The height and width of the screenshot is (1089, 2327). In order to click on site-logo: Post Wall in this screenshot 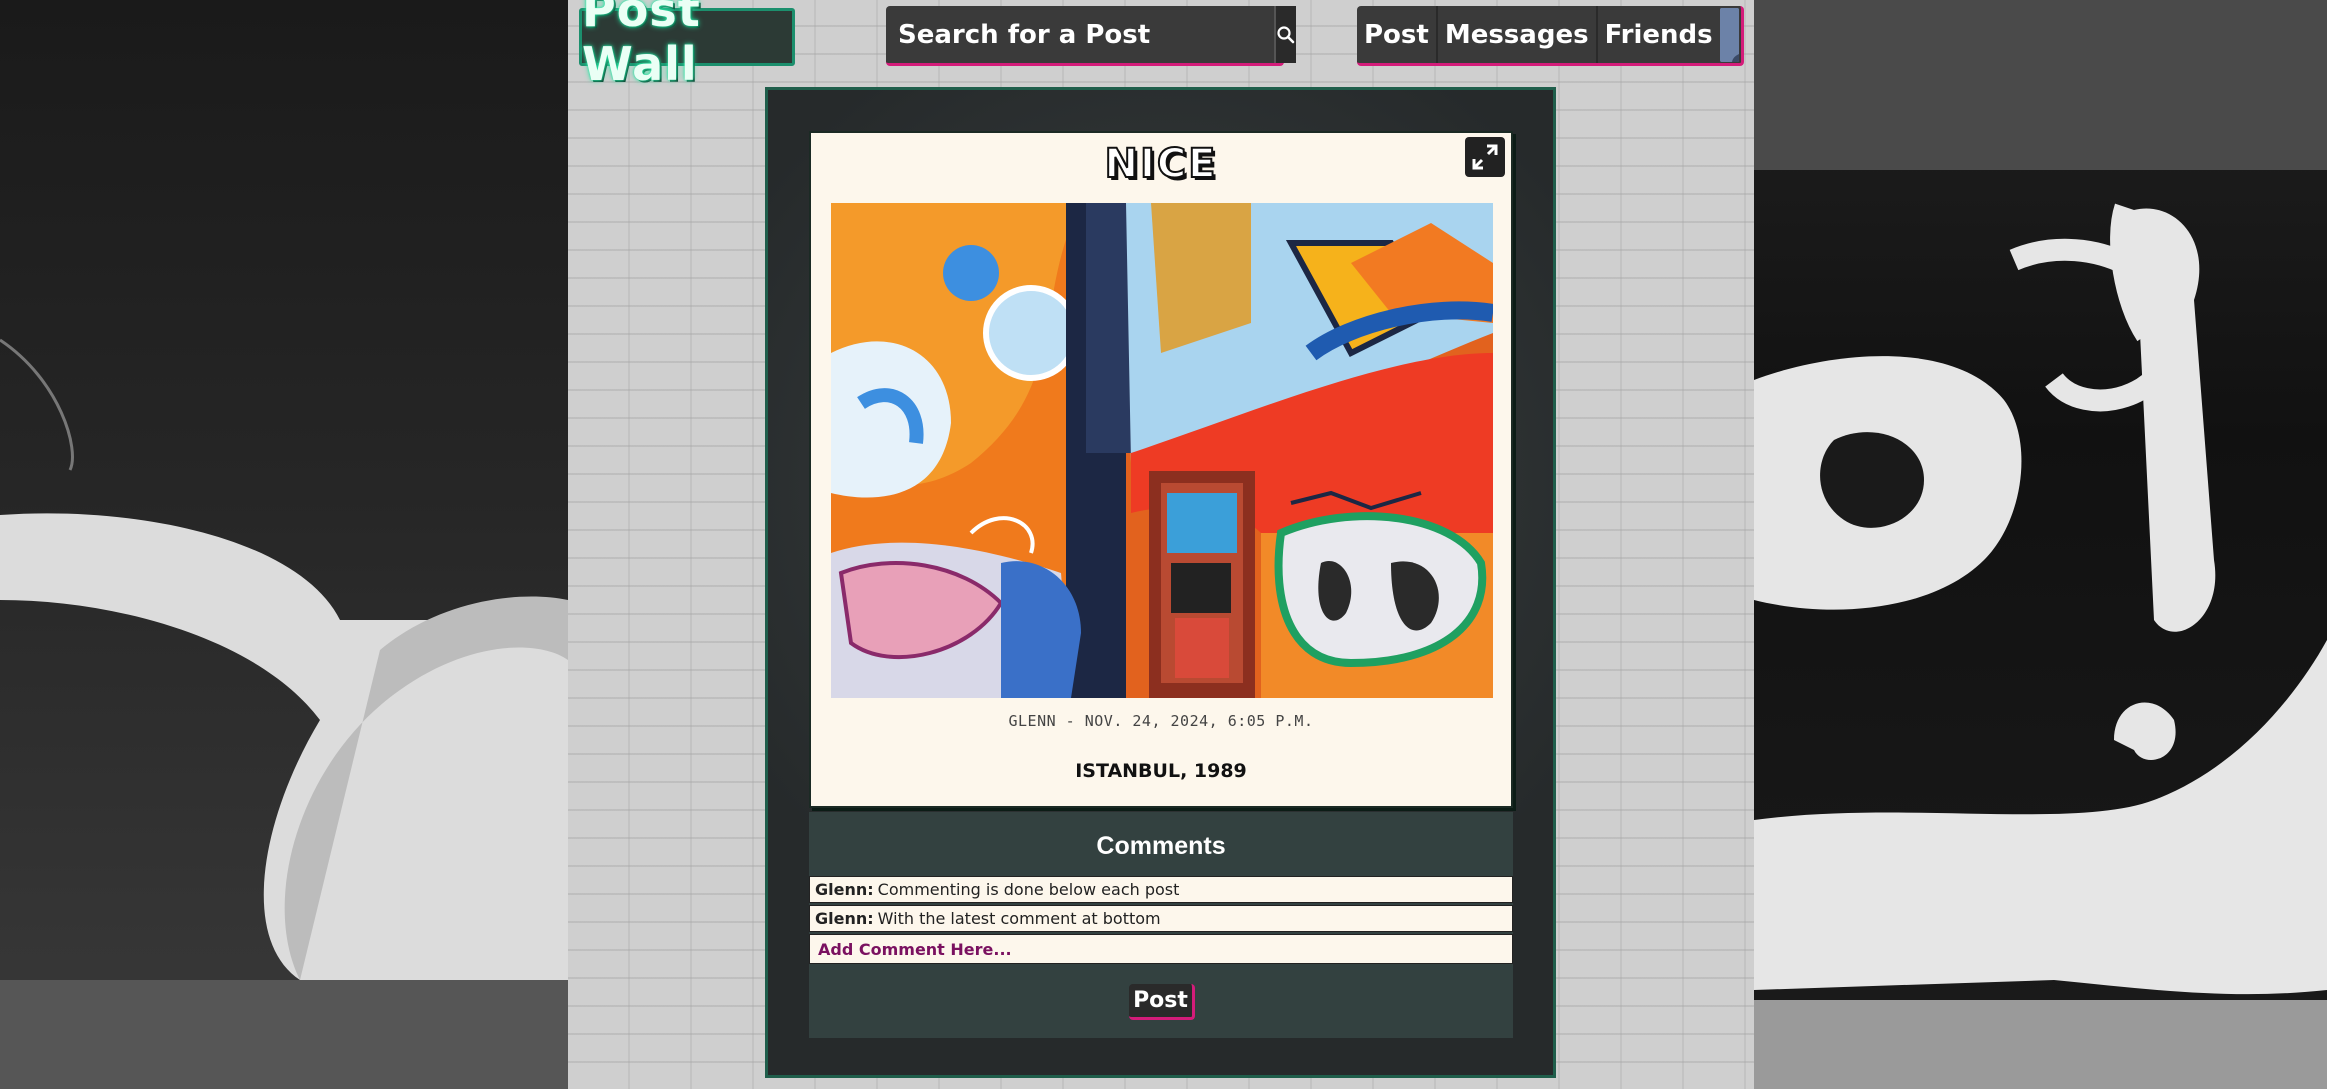, I will do `click(687, 45)`.